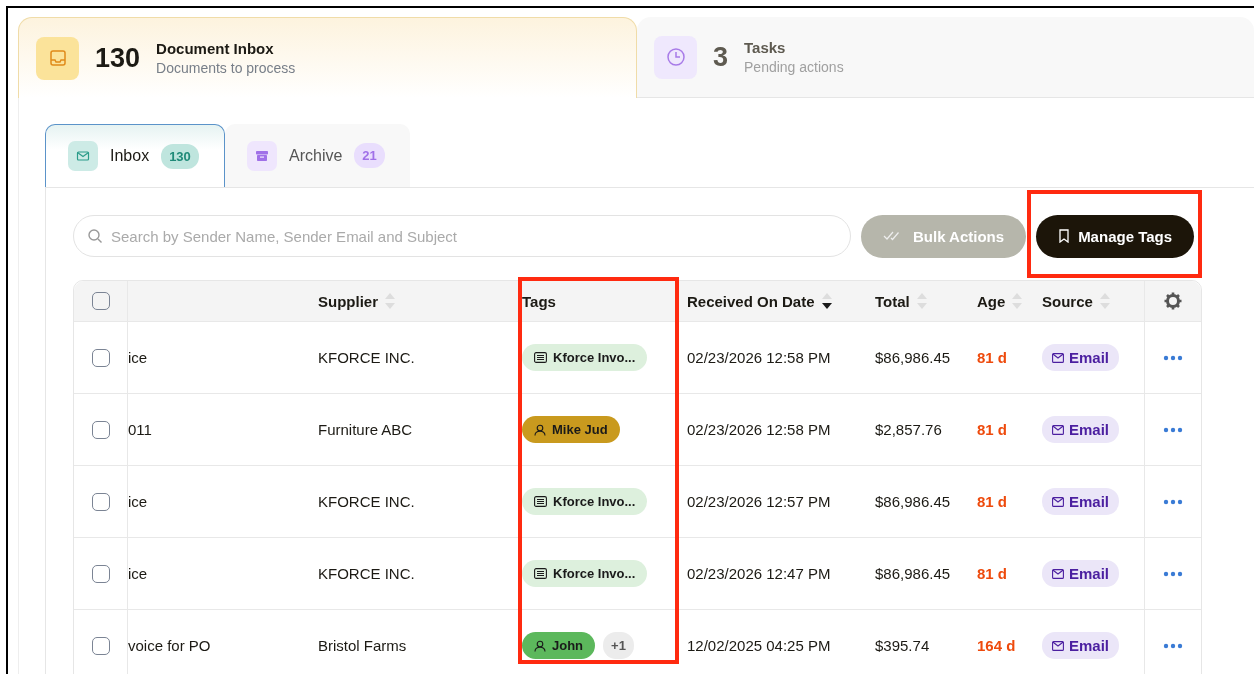 The width and height of the screenshot is (1255, 675). What do you see at coordinates (996, 645) in the screenshot?
I see `age-cell: 164 d` at bounding box center [996, 645].